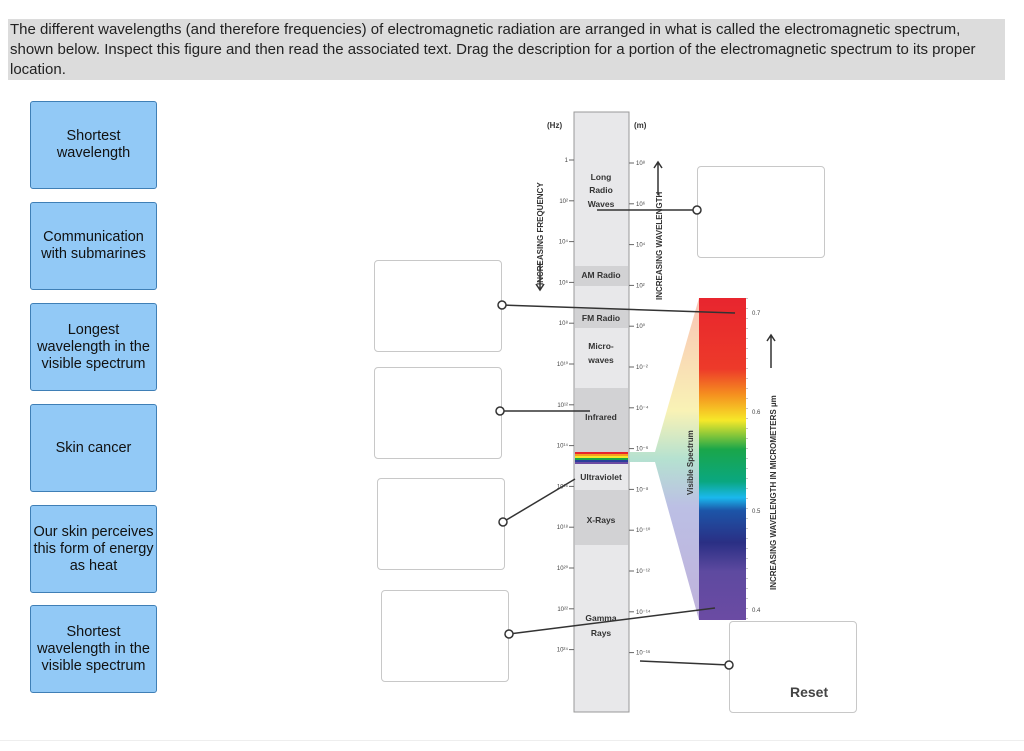 This screenshot has width=1024, height=751. Describe the element at coordinates (564, 282) in the screenshot. I see `freq-tick-label: 10⁶` at that location.